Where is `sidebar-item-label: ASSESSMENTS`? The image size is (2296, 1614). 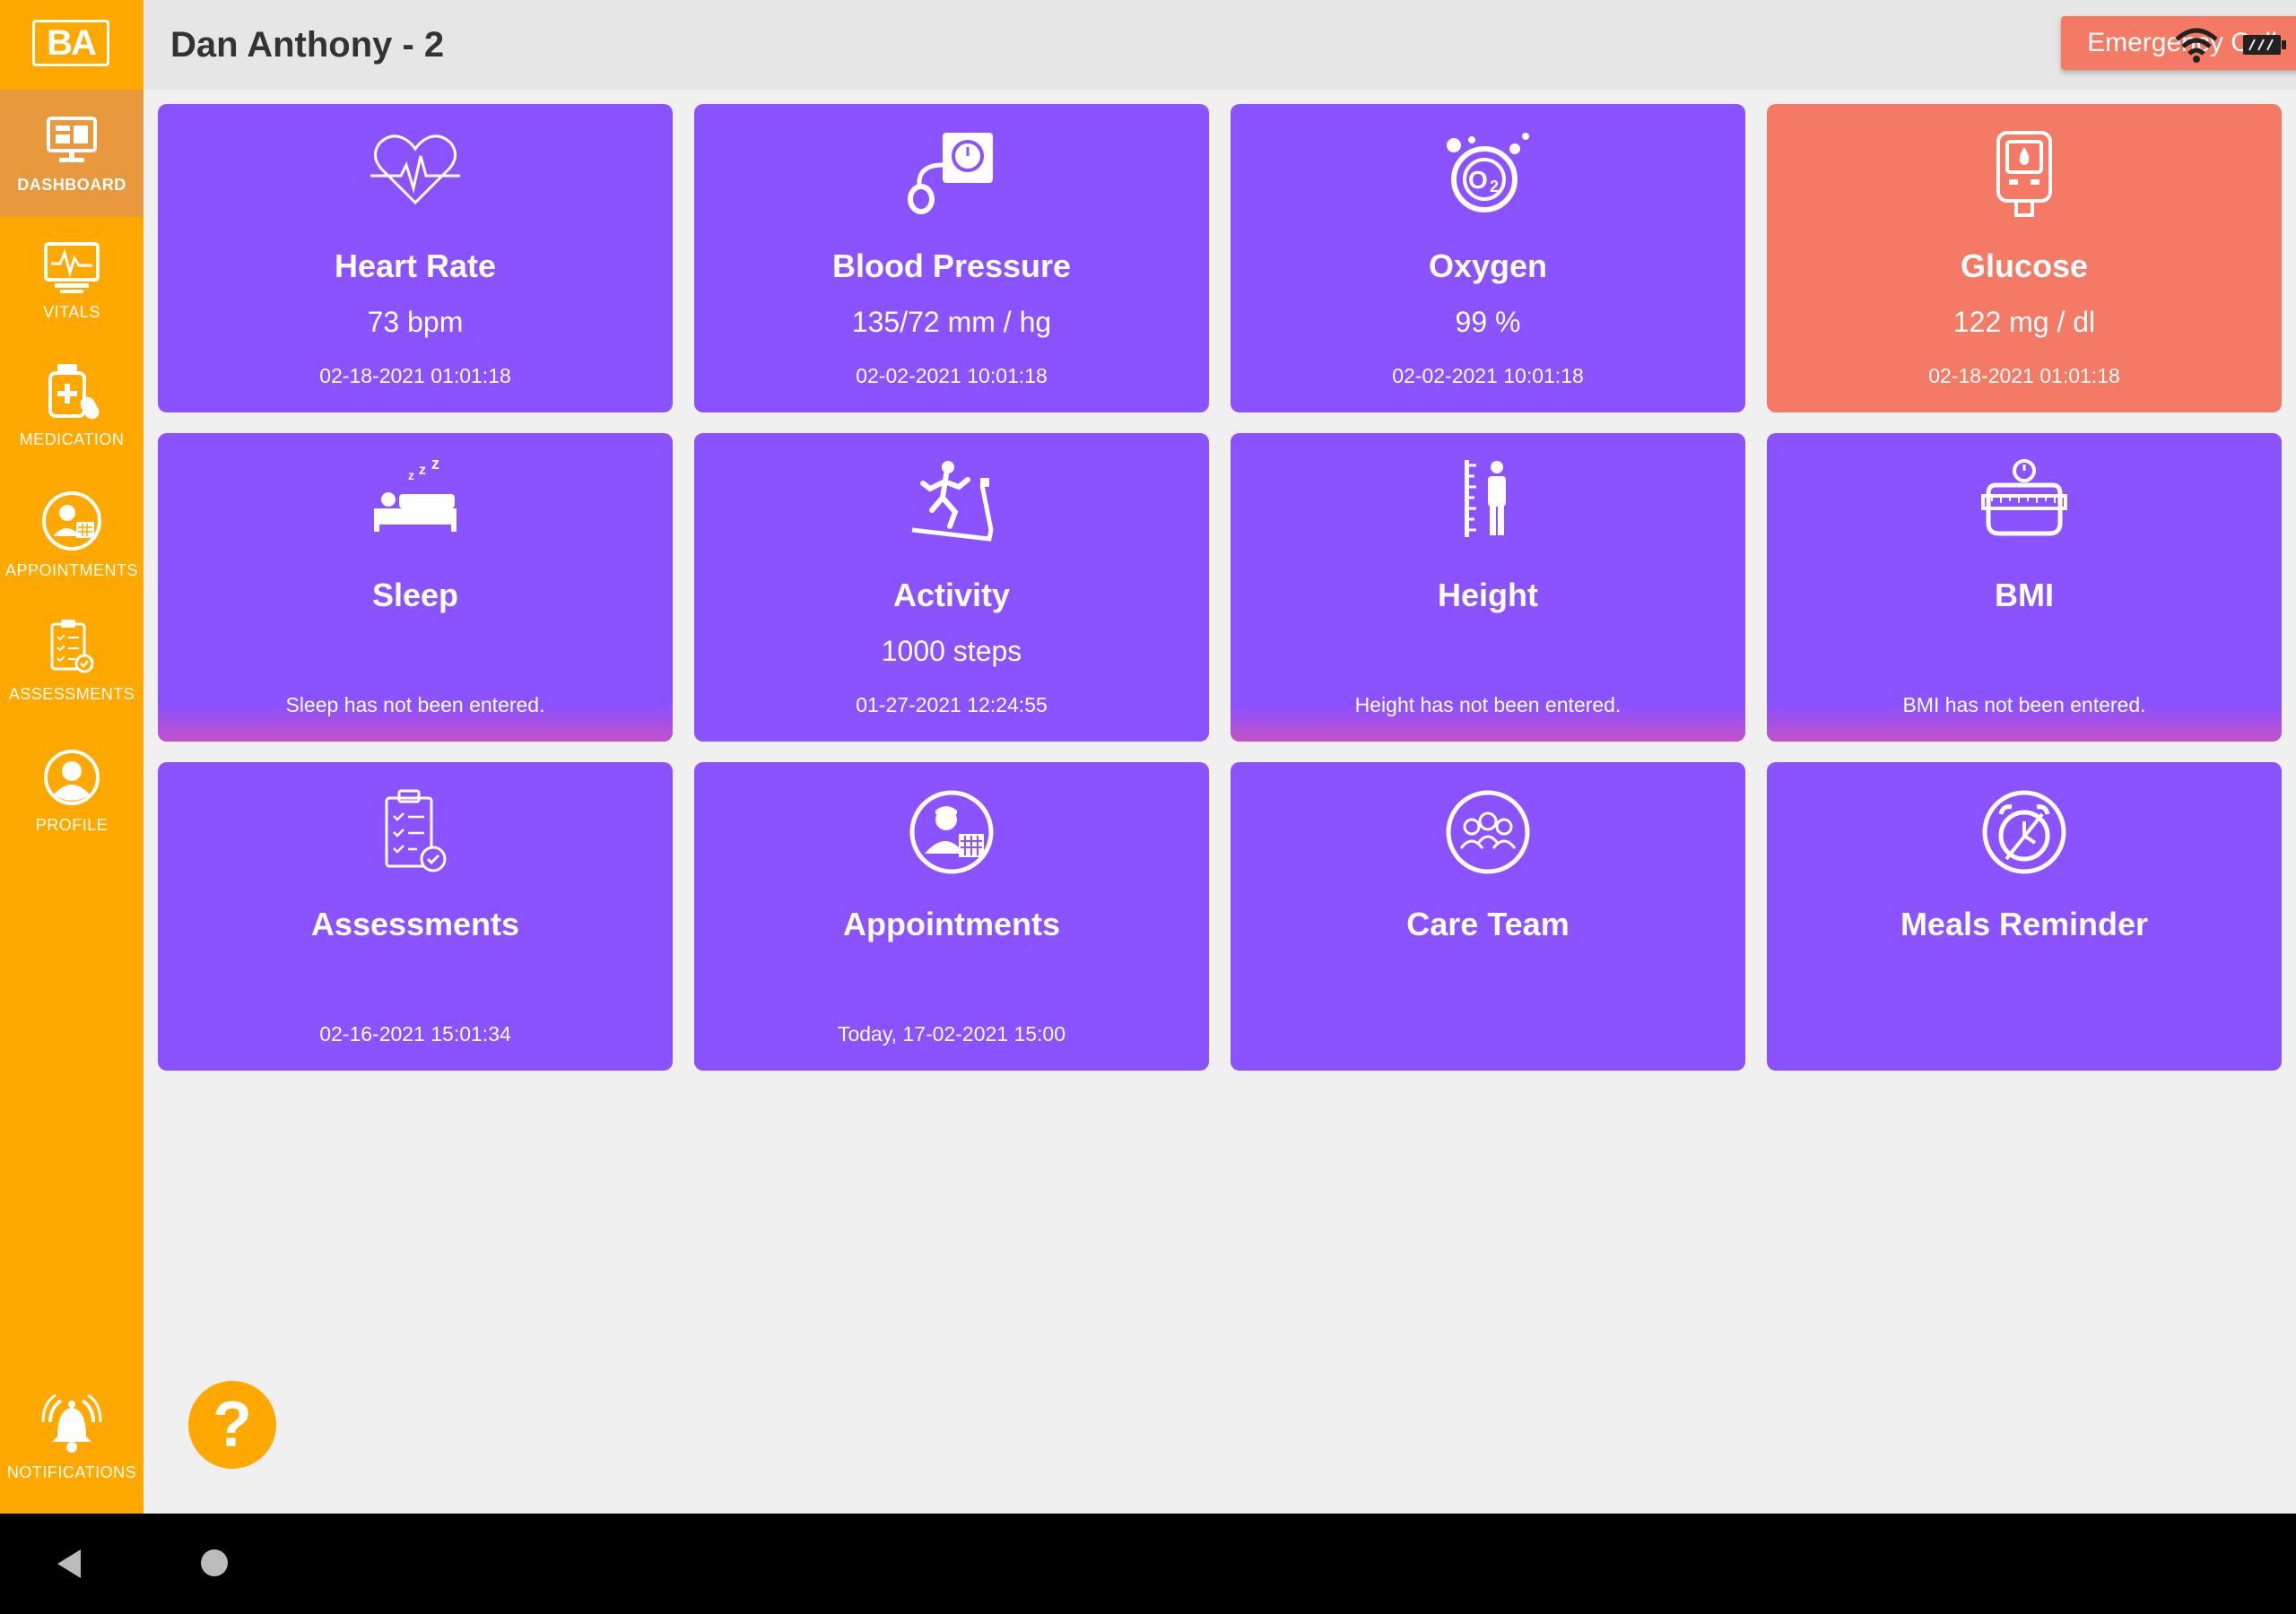 sidebar-item-label: ASSESSMENTS is located at coordinates (71, 694).